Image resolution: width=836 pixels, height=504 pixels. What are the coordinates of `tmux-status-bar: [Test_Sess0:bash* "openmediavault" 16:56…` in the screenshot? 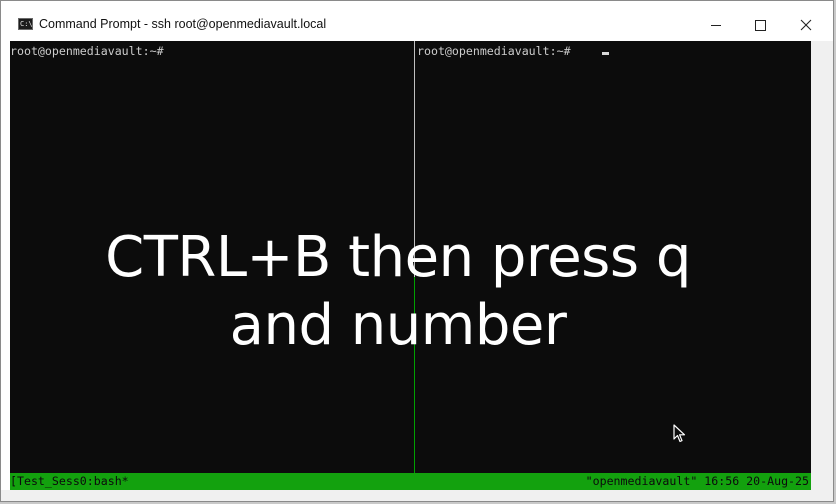 It's located at (410, 481).